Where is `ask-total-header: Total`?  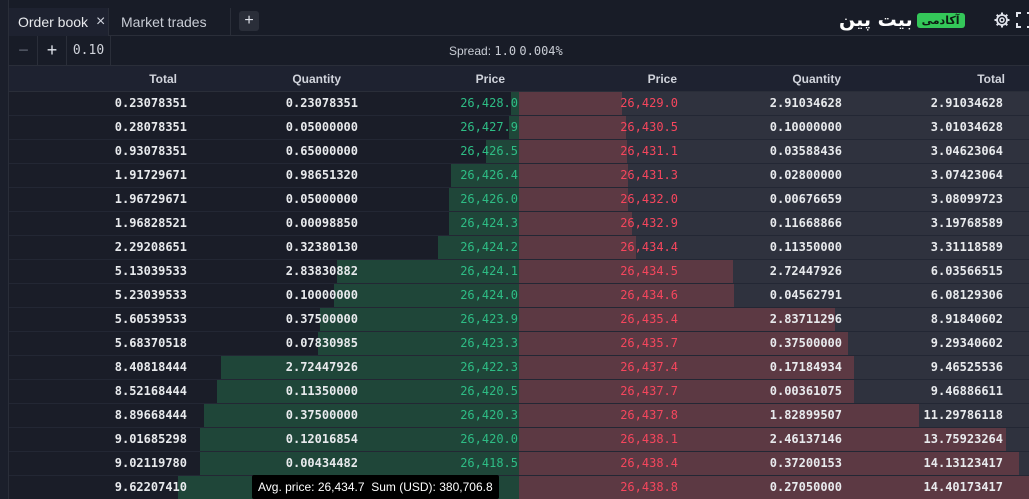 ask-total-header: Total is located at coordinates (991, 79).